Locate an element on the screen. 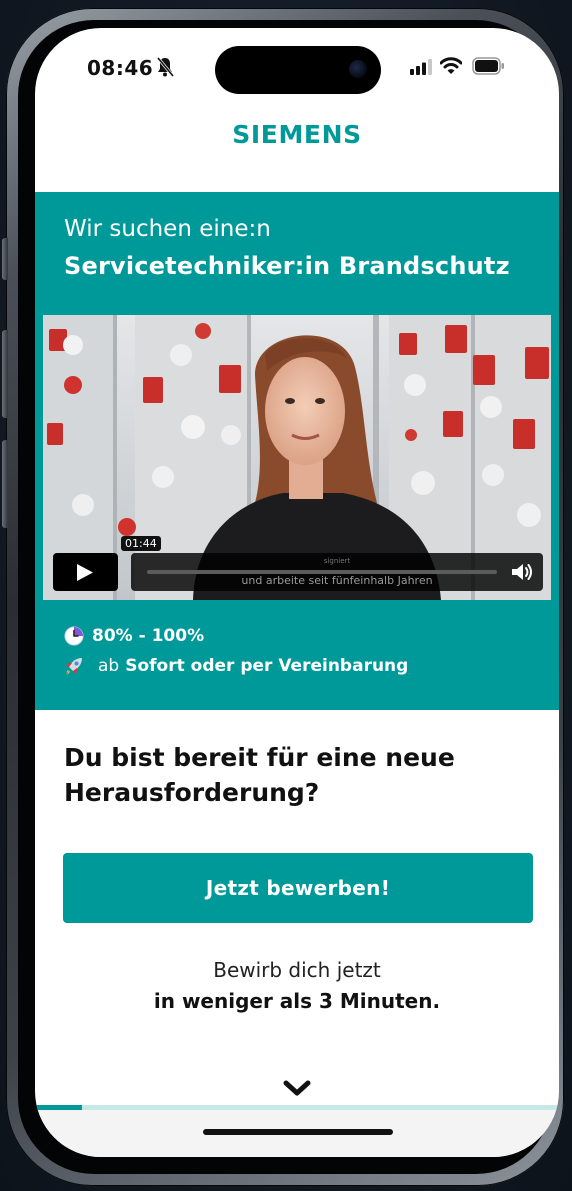  caption-small: signiert is located at coordinates (337, 561).